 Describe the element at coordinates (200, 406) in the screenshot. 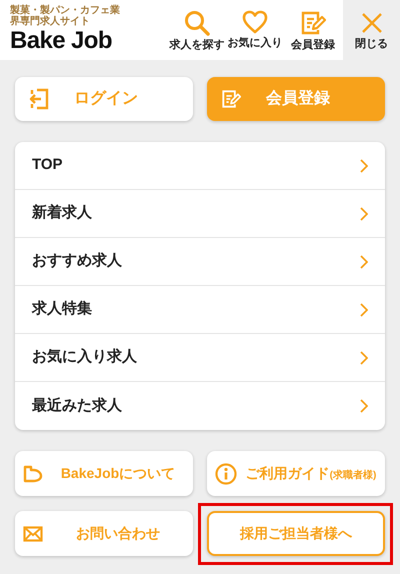

I see `menu-item: 最近みた求人` at that location.